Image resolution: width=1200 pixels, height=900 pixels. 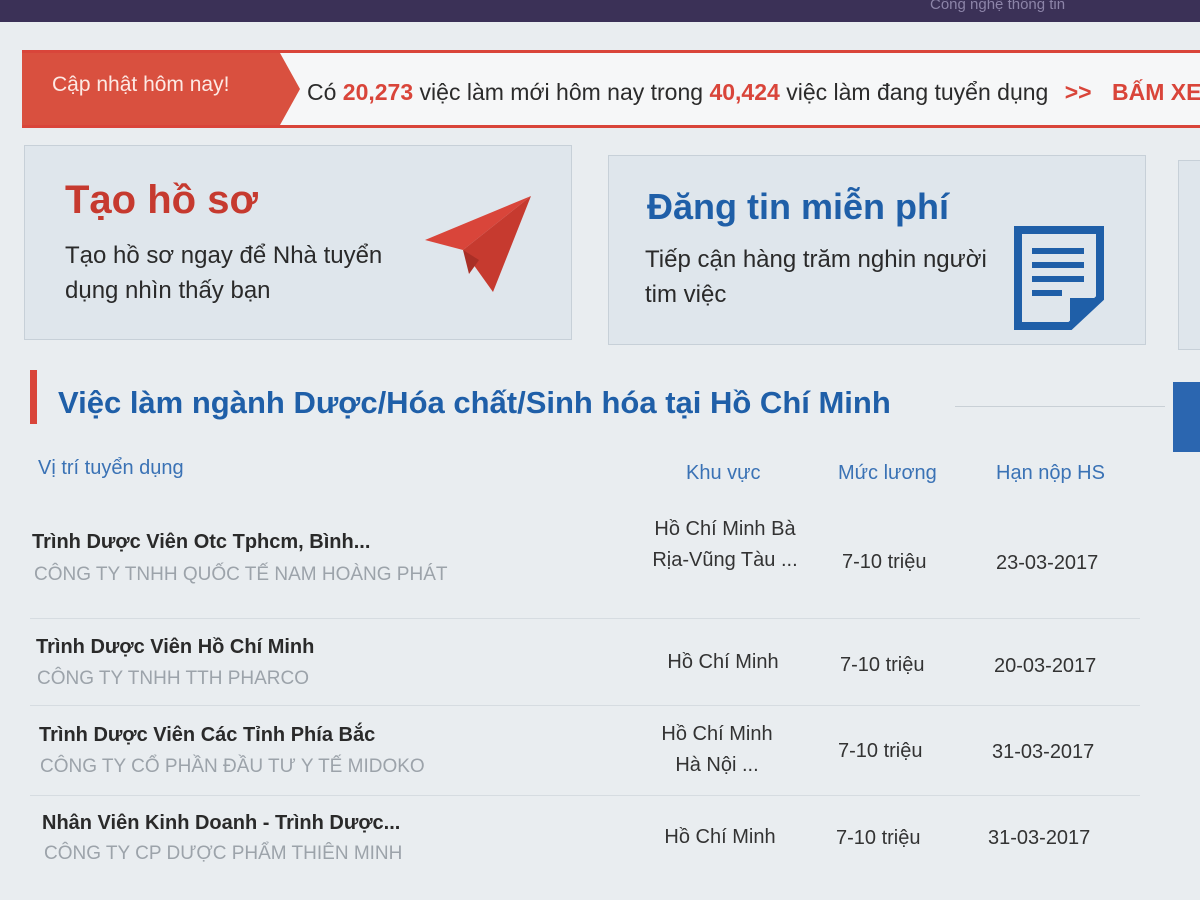 What do you see at coordinates (161, 200) in the screenshot?
I see `create-profile-title: Tạo hồ sơ` at bounding box center [161, 200].